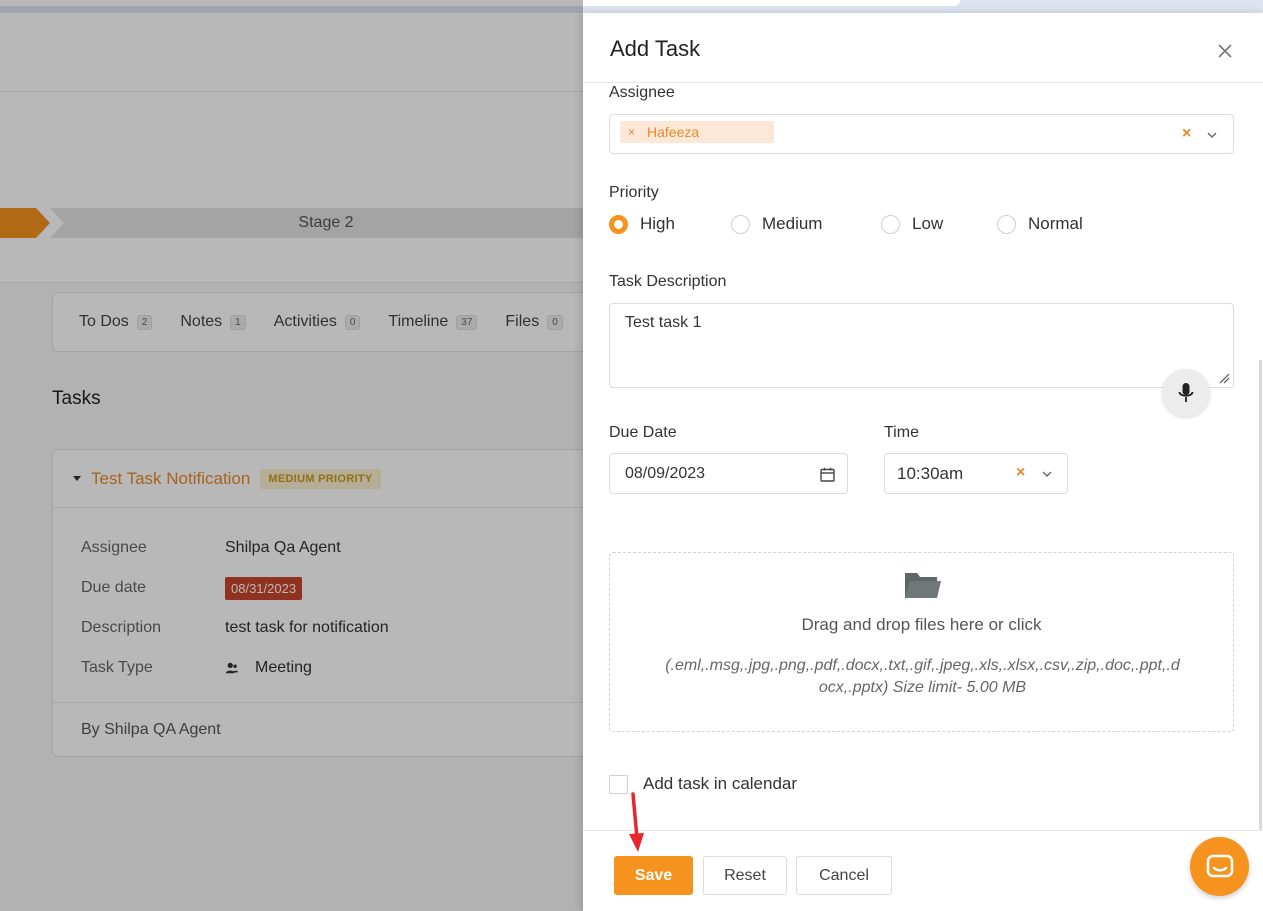  I want to click on add-to-calendar-label: Add task in calendar, so click(720, 784).